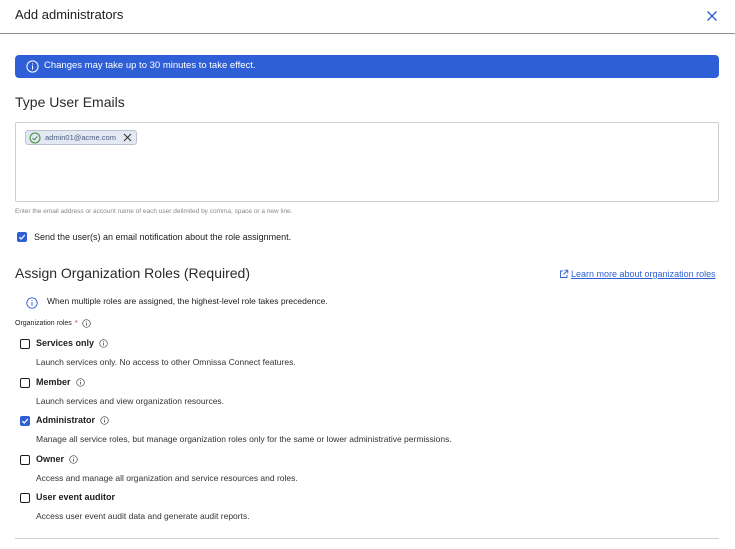 The image size is (735, 549). I want to click on external-link-icon, so click(564, 273).